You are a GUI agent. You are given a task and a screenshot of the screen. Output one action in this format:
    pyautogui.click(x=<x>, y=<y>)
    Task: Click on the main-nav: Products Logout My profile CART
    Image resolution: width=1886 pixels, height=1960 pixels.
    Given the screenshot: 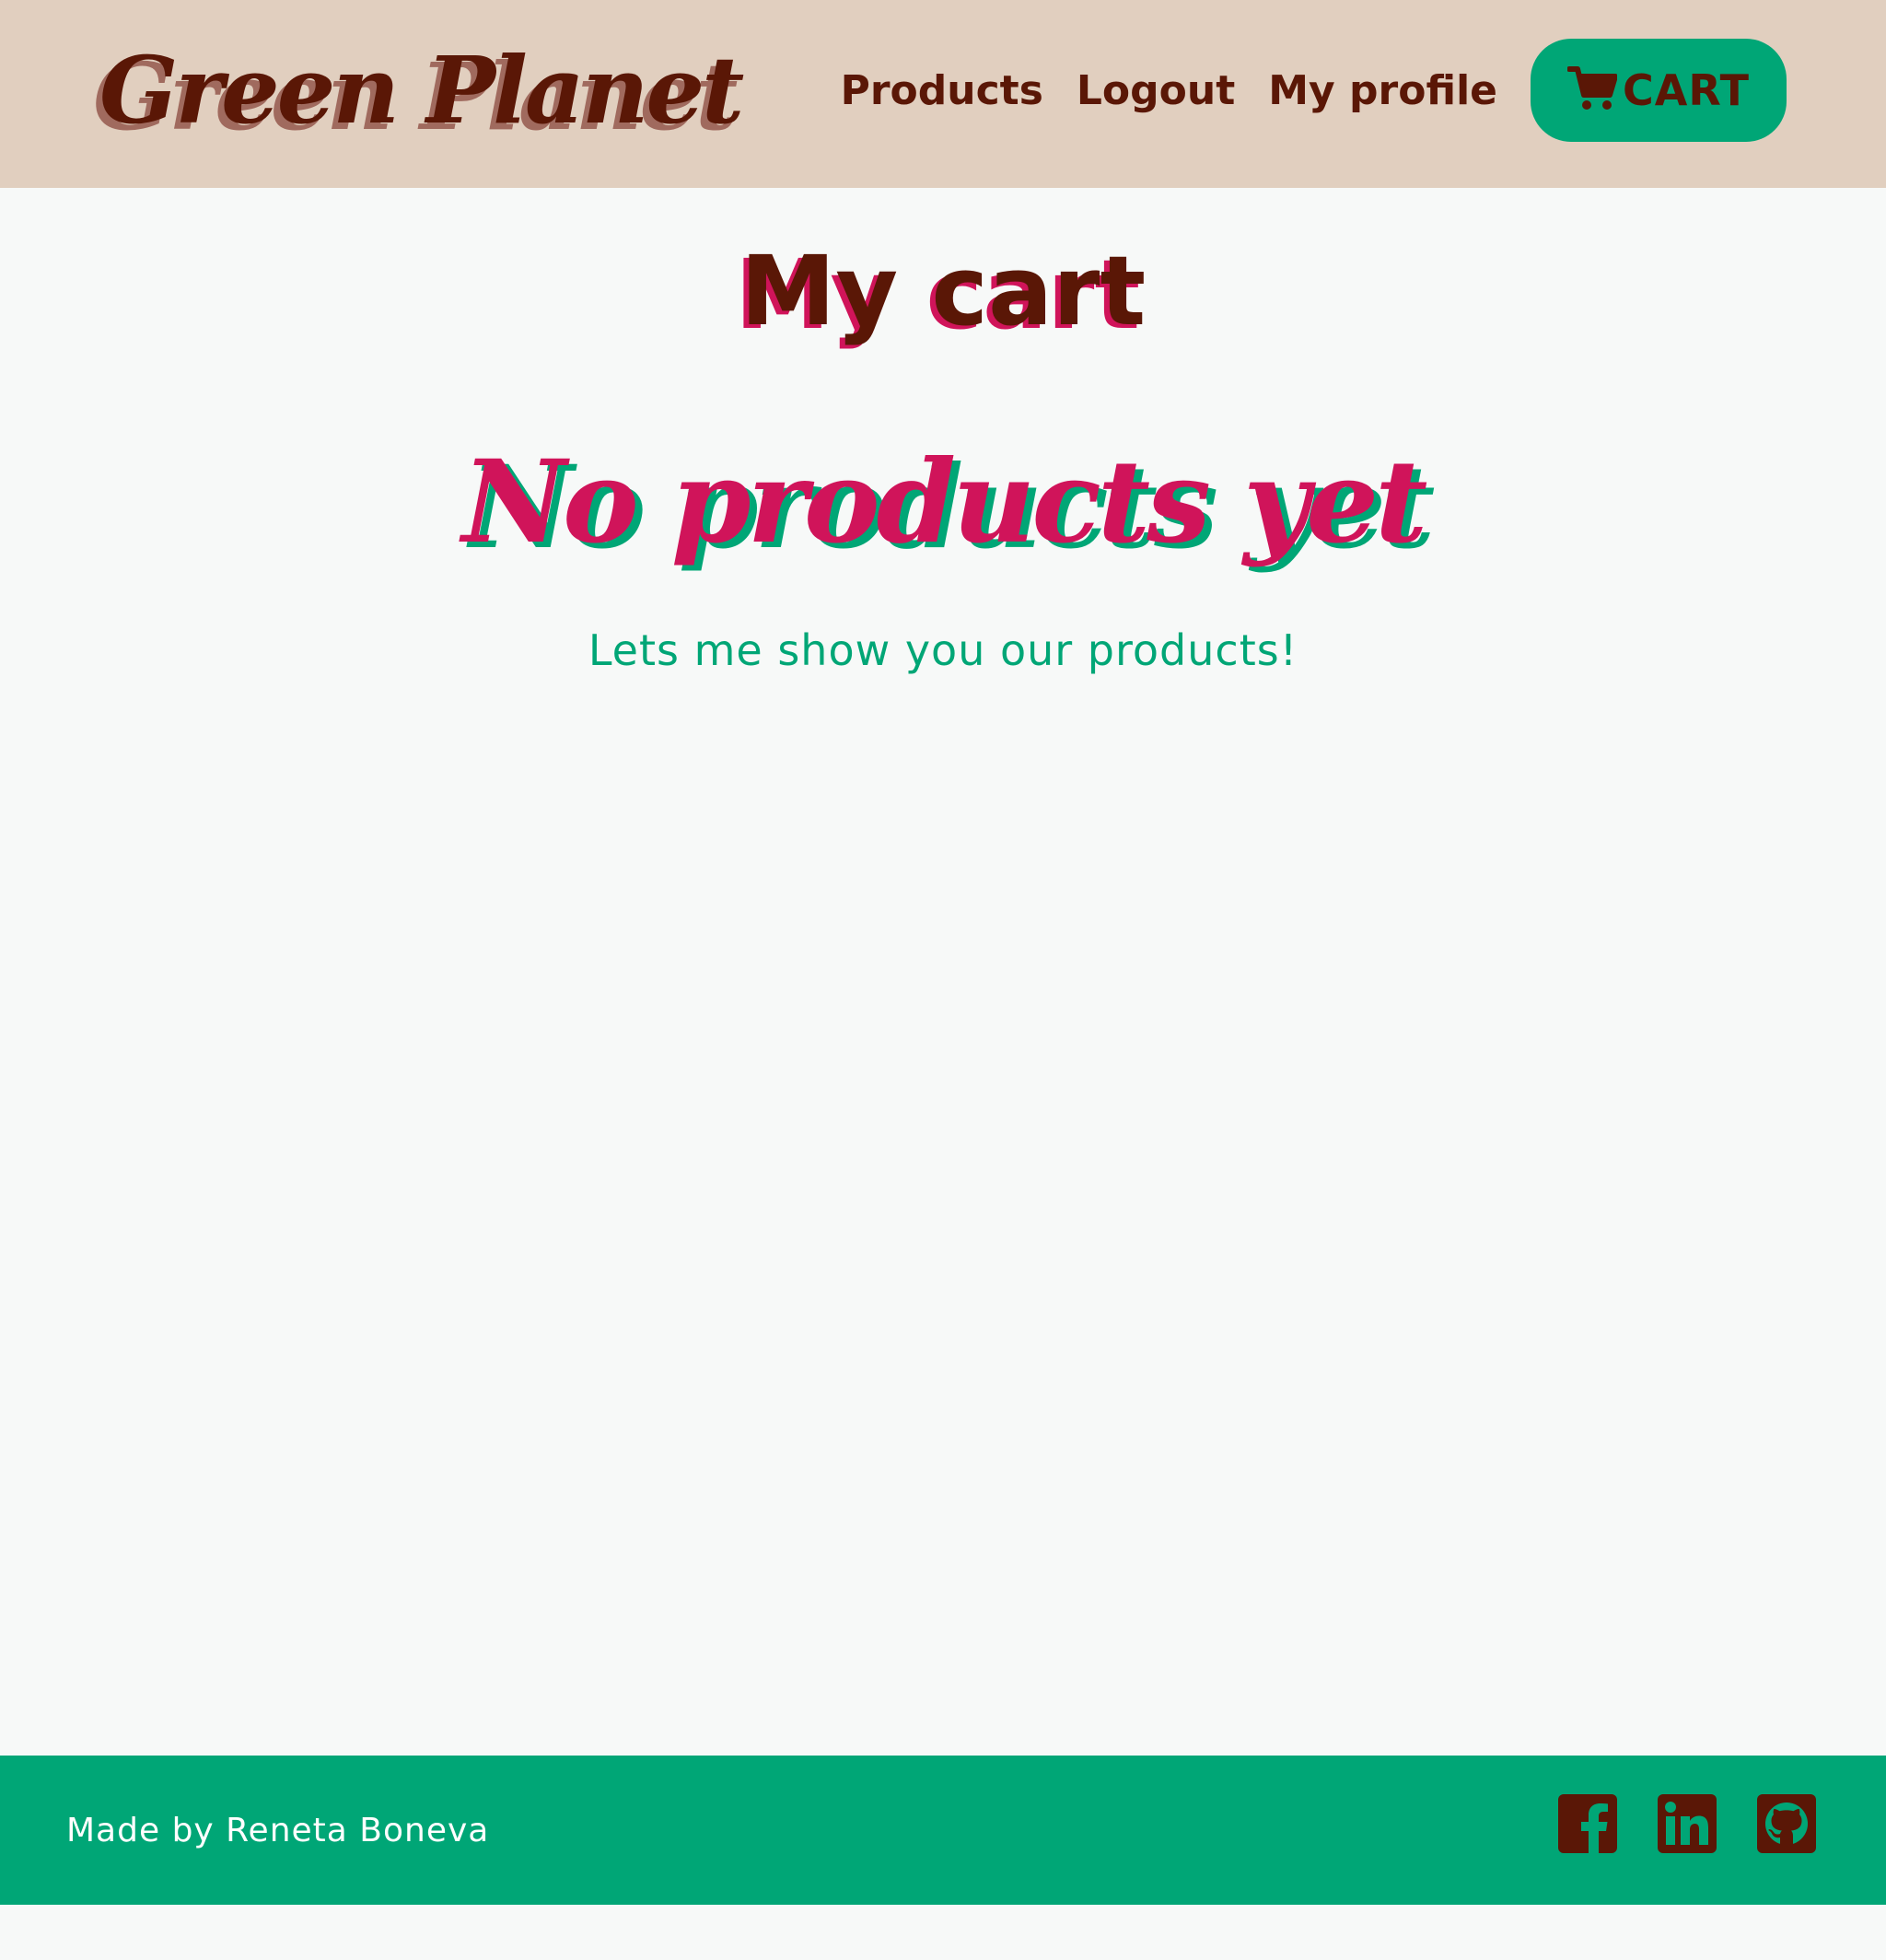 What is the action you would take?
    pyautogui.click(x=1314, y=90)
    